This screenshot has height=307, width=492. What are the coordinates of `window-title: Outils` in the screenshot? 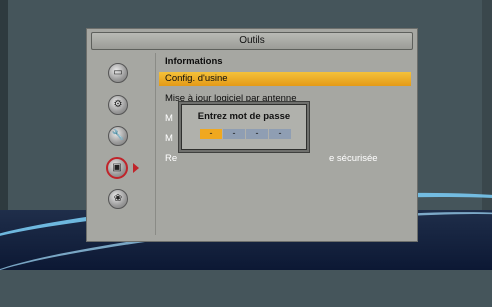 It's located at (252, 41).